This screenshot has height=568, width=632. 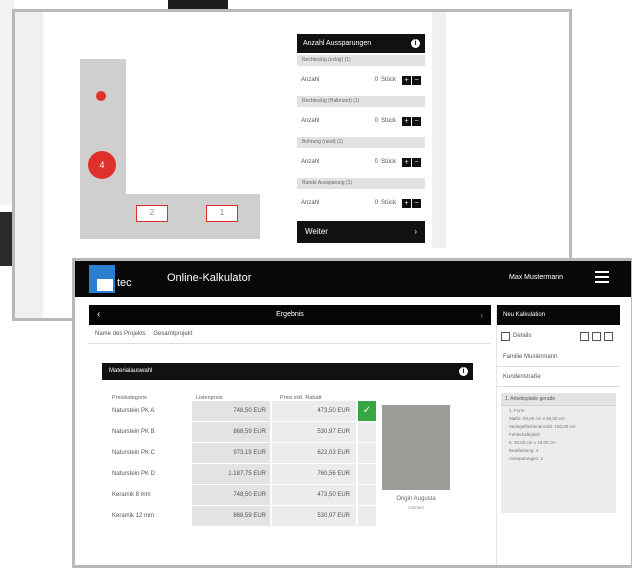 What do you see at coordinates (222, 213) in the screenshot?
I see `cutout-rect-1: 1` at bounding box center [222, 213].